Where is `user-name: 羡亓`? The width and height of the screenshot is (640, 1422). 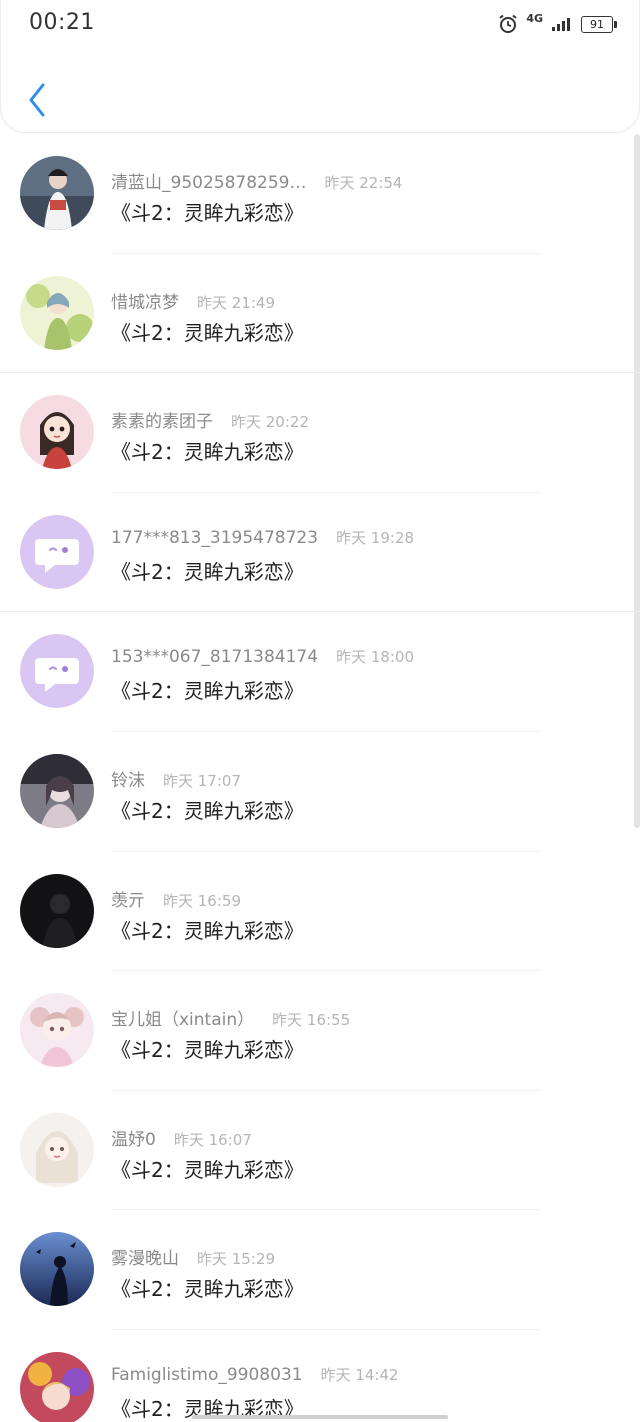 user-name: 羡亓 is located at coordinates (128, 898).